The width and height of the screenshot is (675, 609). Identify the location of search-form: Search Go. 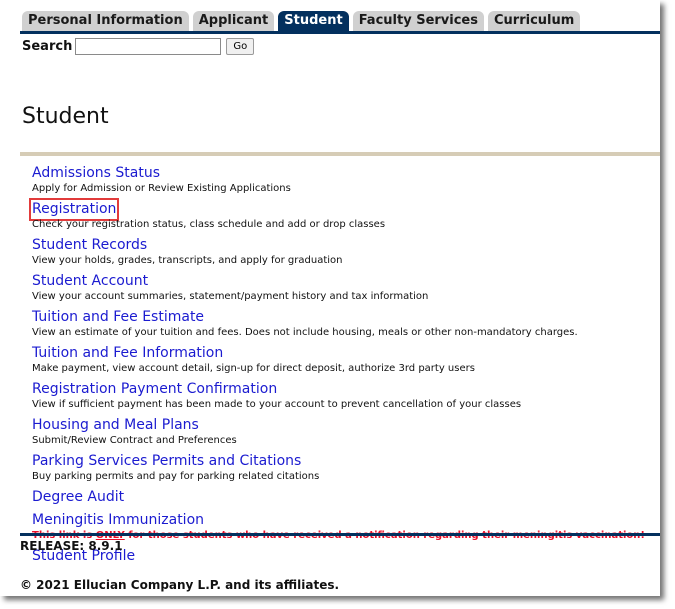
(138, 46).